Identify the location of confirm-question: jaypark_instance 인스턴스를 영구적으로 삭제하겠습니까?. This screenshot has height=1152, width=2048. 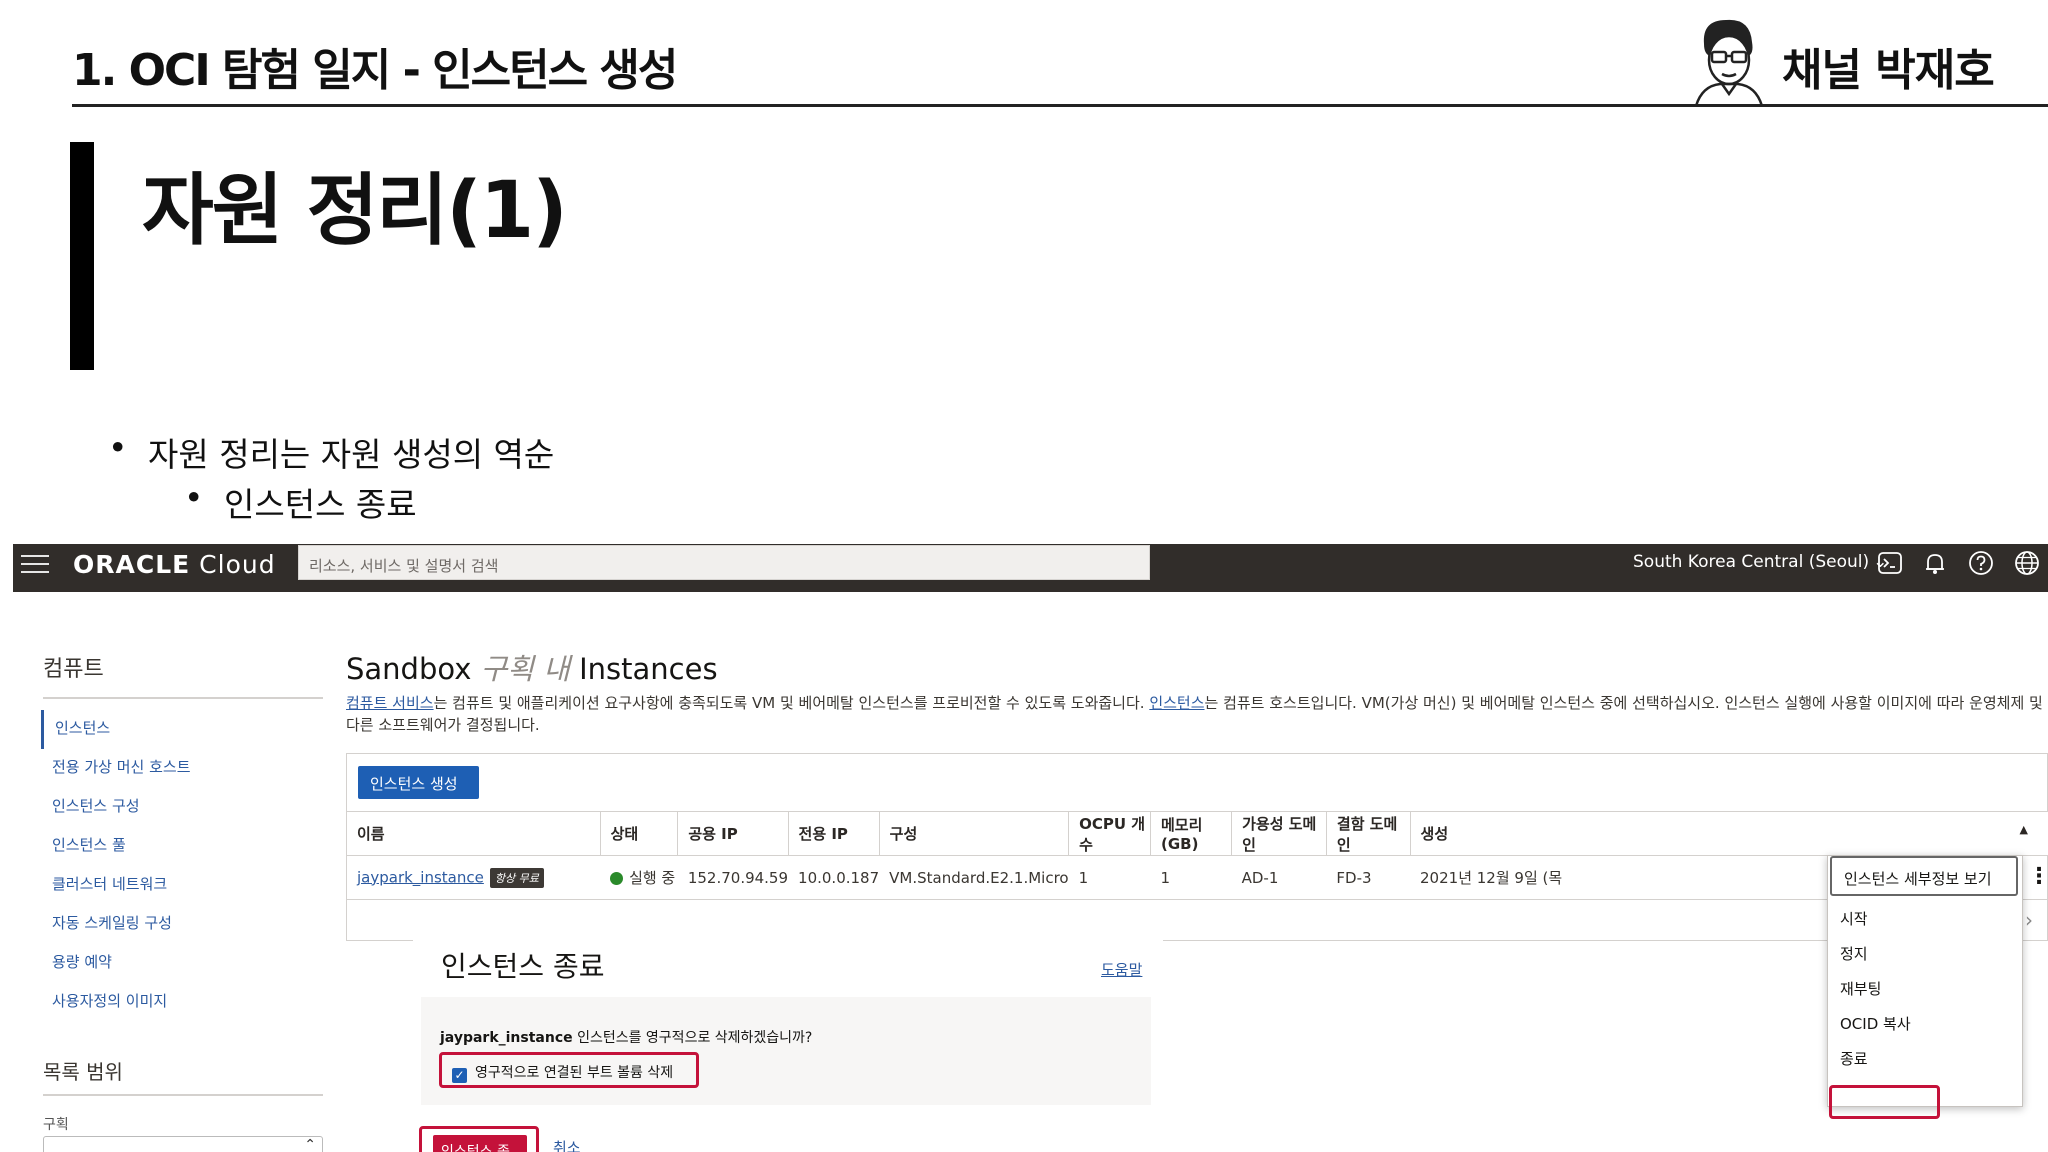
(626, 1037).